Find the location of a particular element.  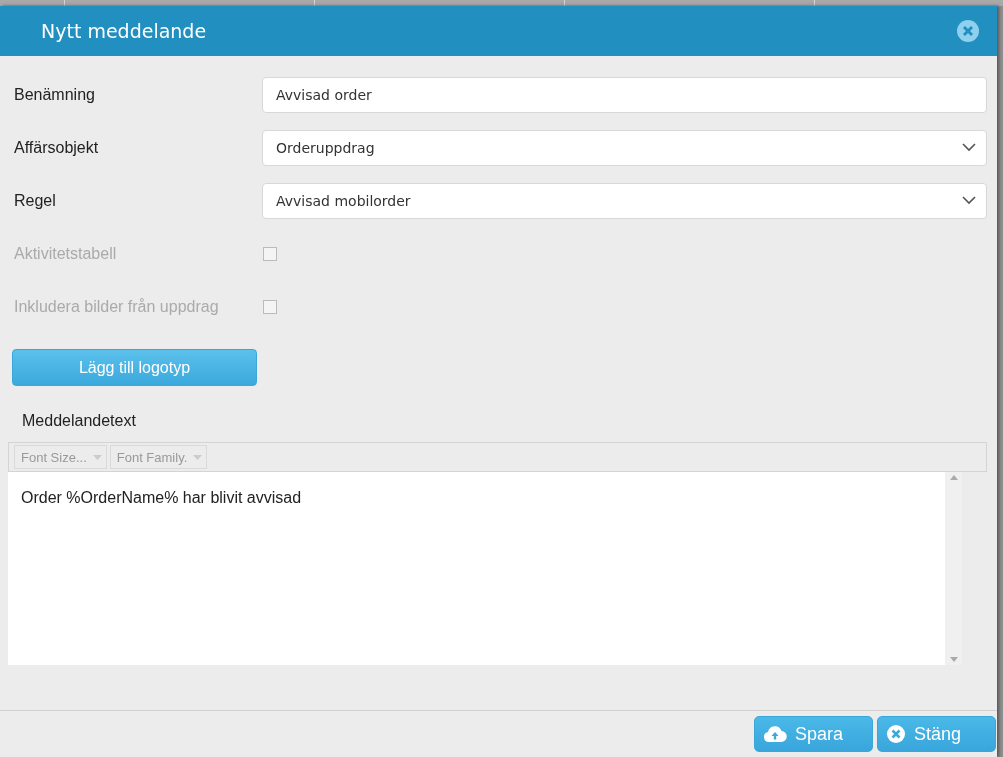

field-label: Benämning is located at coordinates (54, 95).